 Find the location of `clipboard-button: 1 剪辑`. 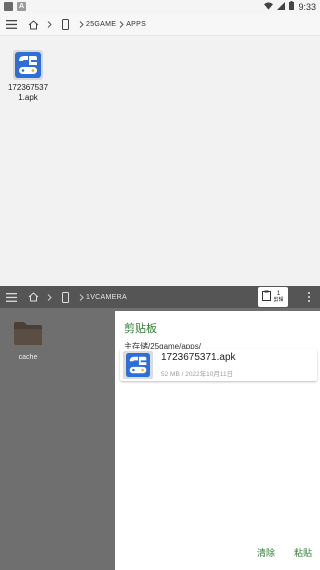

clipboard-button: 1 剪辑 is located at coordinates (273, 297).